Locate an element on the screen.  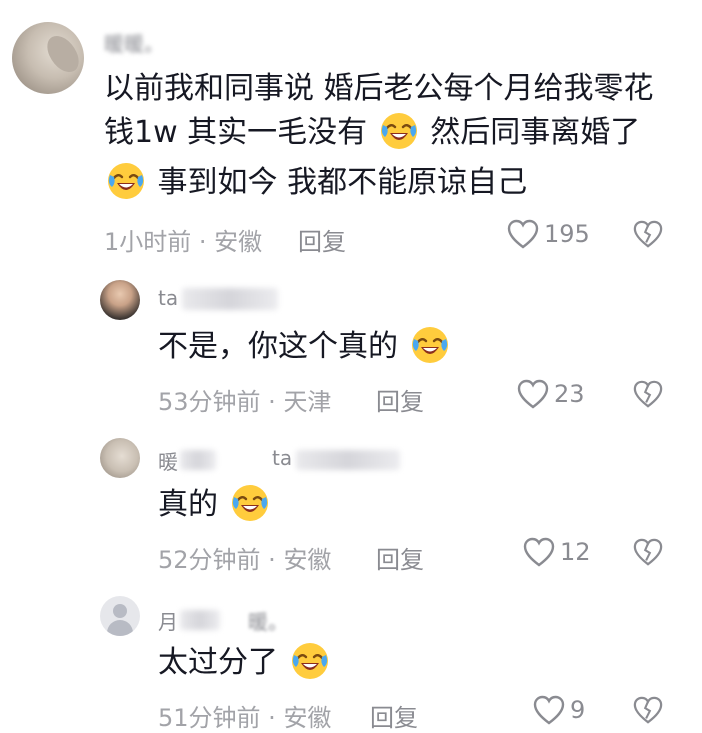
comment-meta: 1小时前 · 安徽 is located at coordinates (183, 242).